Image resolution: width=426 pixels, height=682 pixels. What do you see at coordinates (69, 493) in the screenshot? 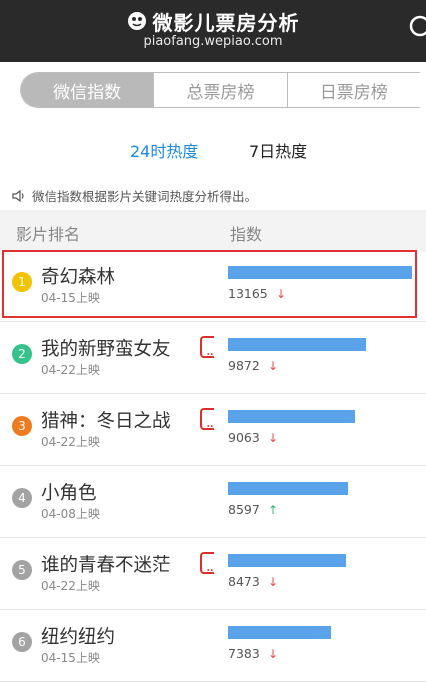
I see `movie-title: 小角色` at bounding box center [69, 493].